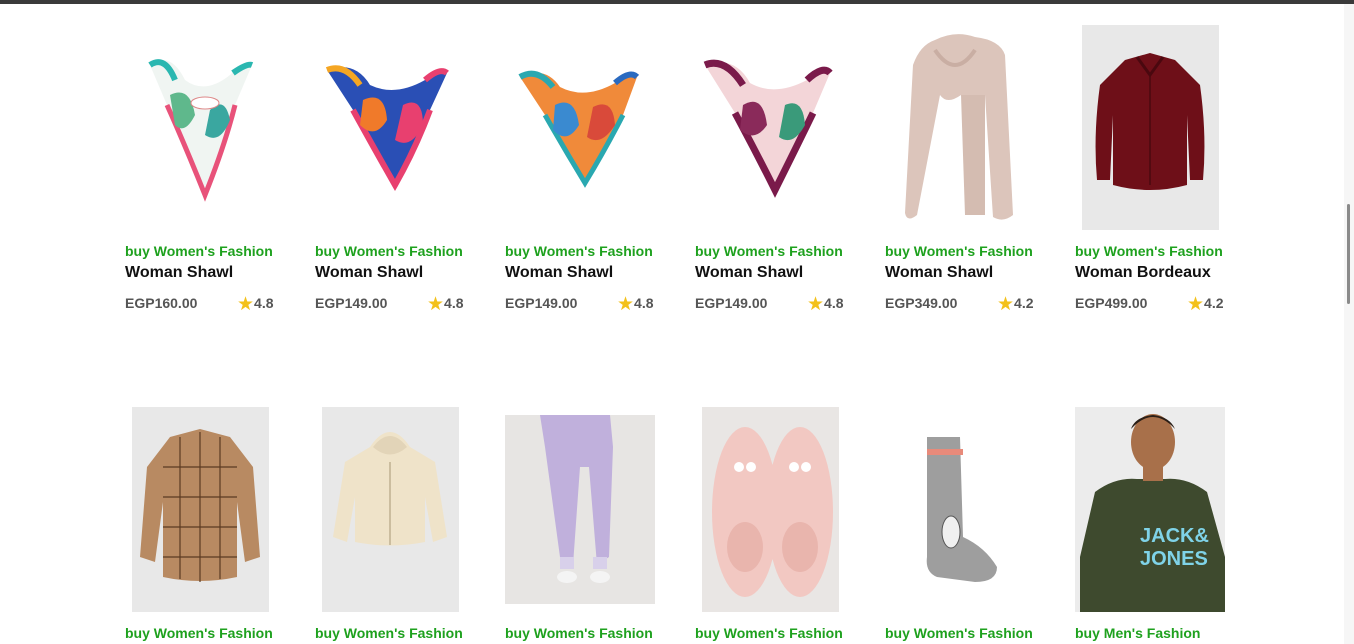 This screenshot has height=644, width=1354. I want to click on scrollbar, so click(1349, 324).